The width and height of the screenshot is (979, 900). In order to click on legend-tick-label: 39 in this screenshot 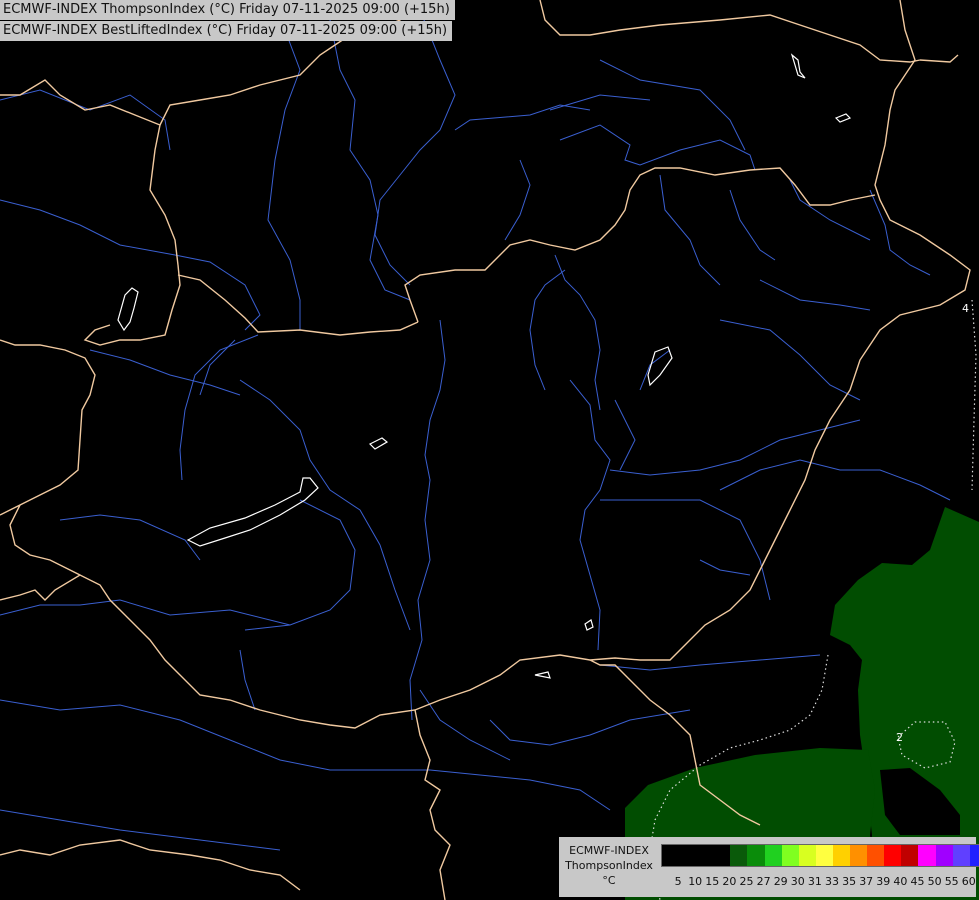, I will do `click(883, 881)`.